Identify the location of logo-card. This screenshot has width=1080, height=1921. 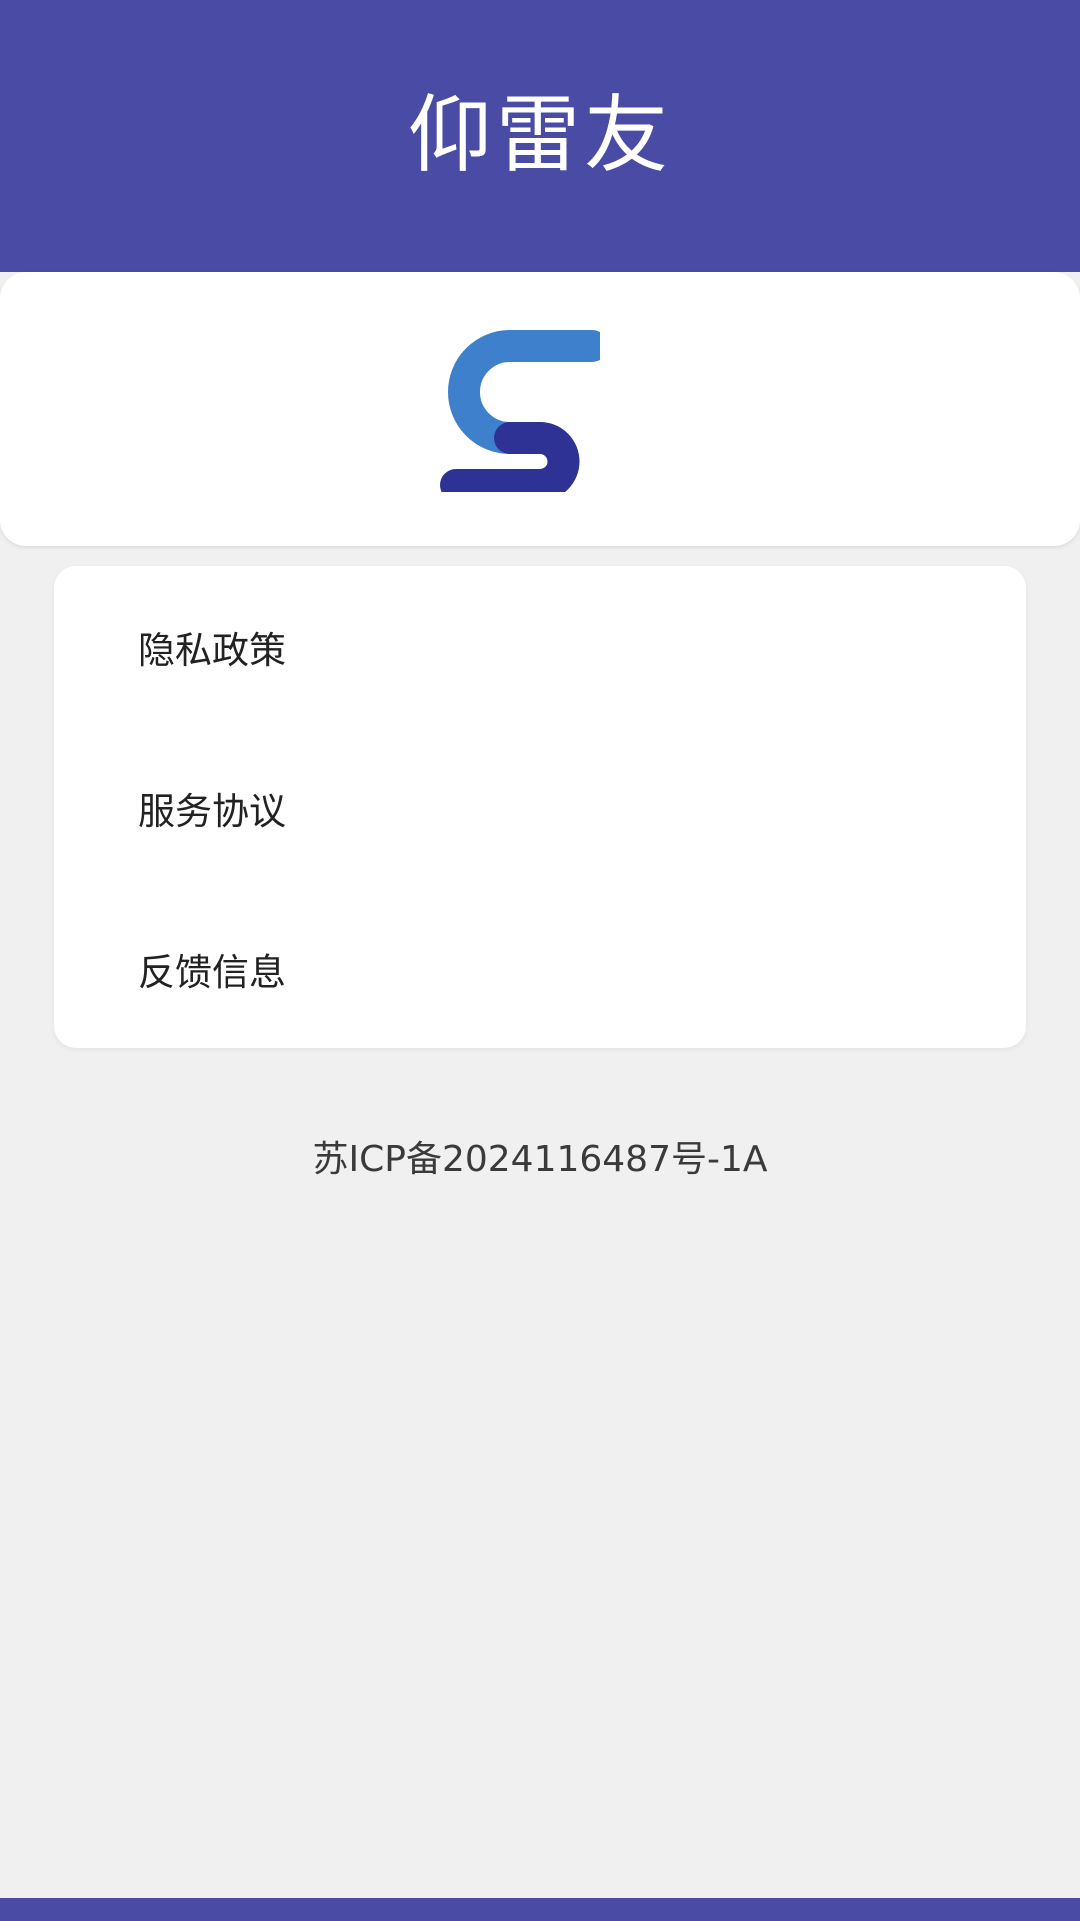
(540, 409).